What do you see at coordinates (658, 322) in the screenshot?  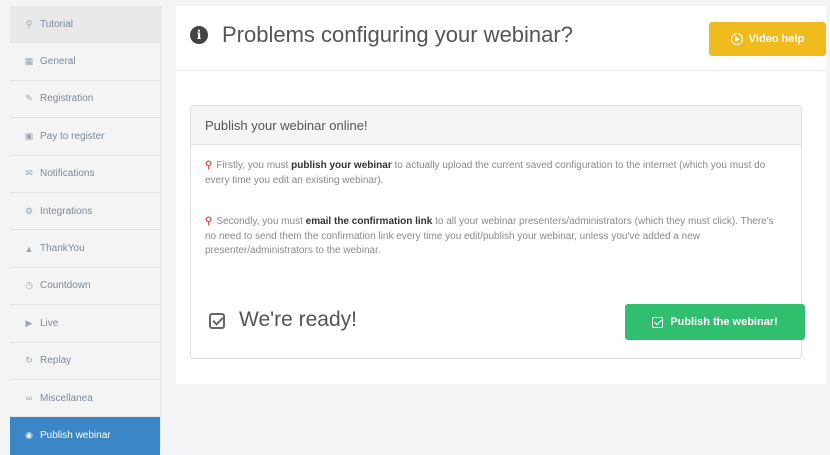 I see `check-square-icon` at bounding box center [658, 322].